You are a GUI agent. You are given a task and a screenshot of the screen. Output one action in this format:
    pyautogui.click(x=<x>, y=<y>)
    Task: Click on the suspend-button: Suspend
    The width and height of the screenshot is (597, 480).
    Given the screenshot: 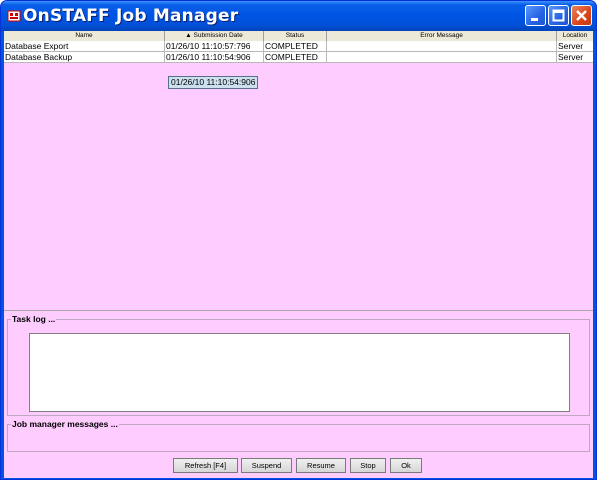 What is the action you would take?
    pyautogui.click(x=266, y=465)
    